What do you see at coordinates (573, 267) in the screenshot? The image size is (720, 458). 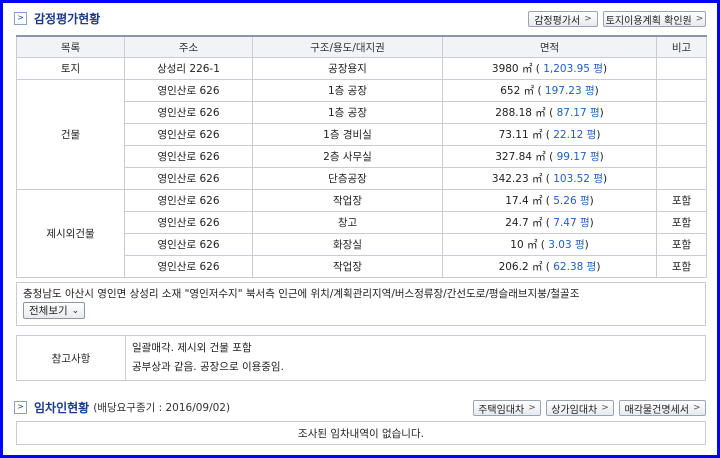 I see `area-pyeong: 62.38 평` at bounding box center [573, 267].